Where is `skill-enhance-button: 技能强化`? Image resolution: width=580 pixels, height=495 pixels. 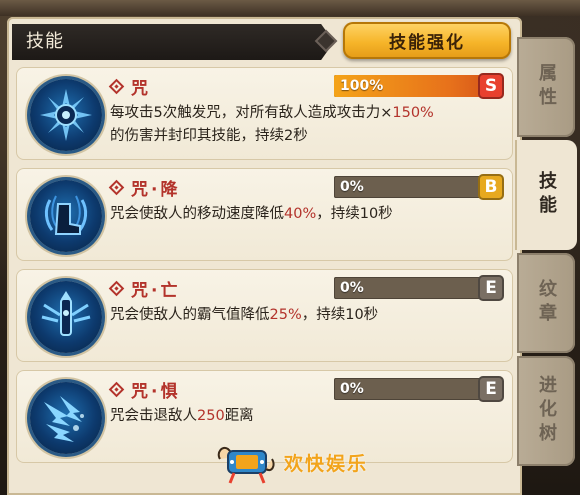
skill-enhance-button: 技能强化 is located at coordinates (427, 40).